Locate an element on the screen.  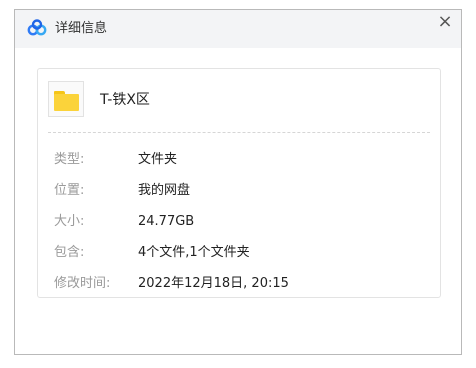
detail-value: 4个文件,1个文件夹 is located at coordinates (194, 252).